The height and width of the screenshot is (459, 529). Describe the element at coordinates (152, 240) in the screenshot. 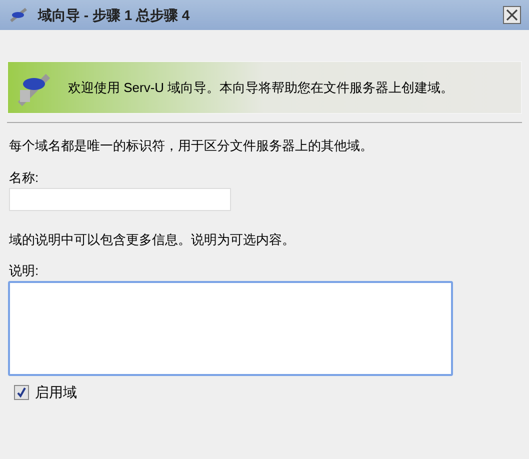

I see `description-hint: 域的说明中可以包含更多信息。说明为可选内容。` at that location.